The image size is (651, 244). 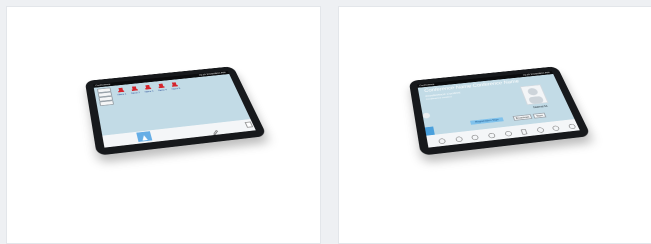 I want to click on bottom-icon-row, so click(x=507, y=133).